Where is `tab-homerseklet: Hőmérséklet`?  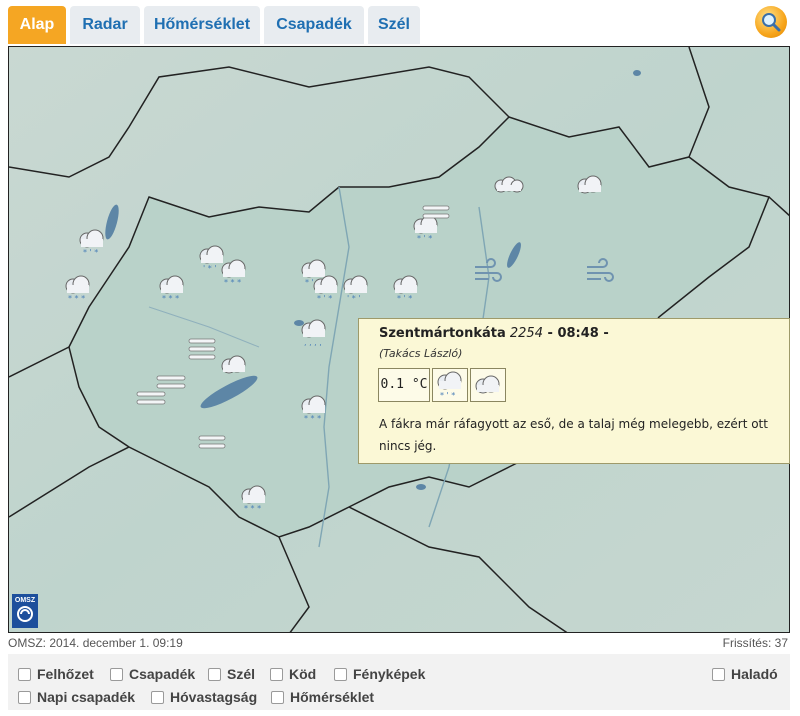
tab-homerseklet: Hőmérséklet is located at coordinates (202, 25).